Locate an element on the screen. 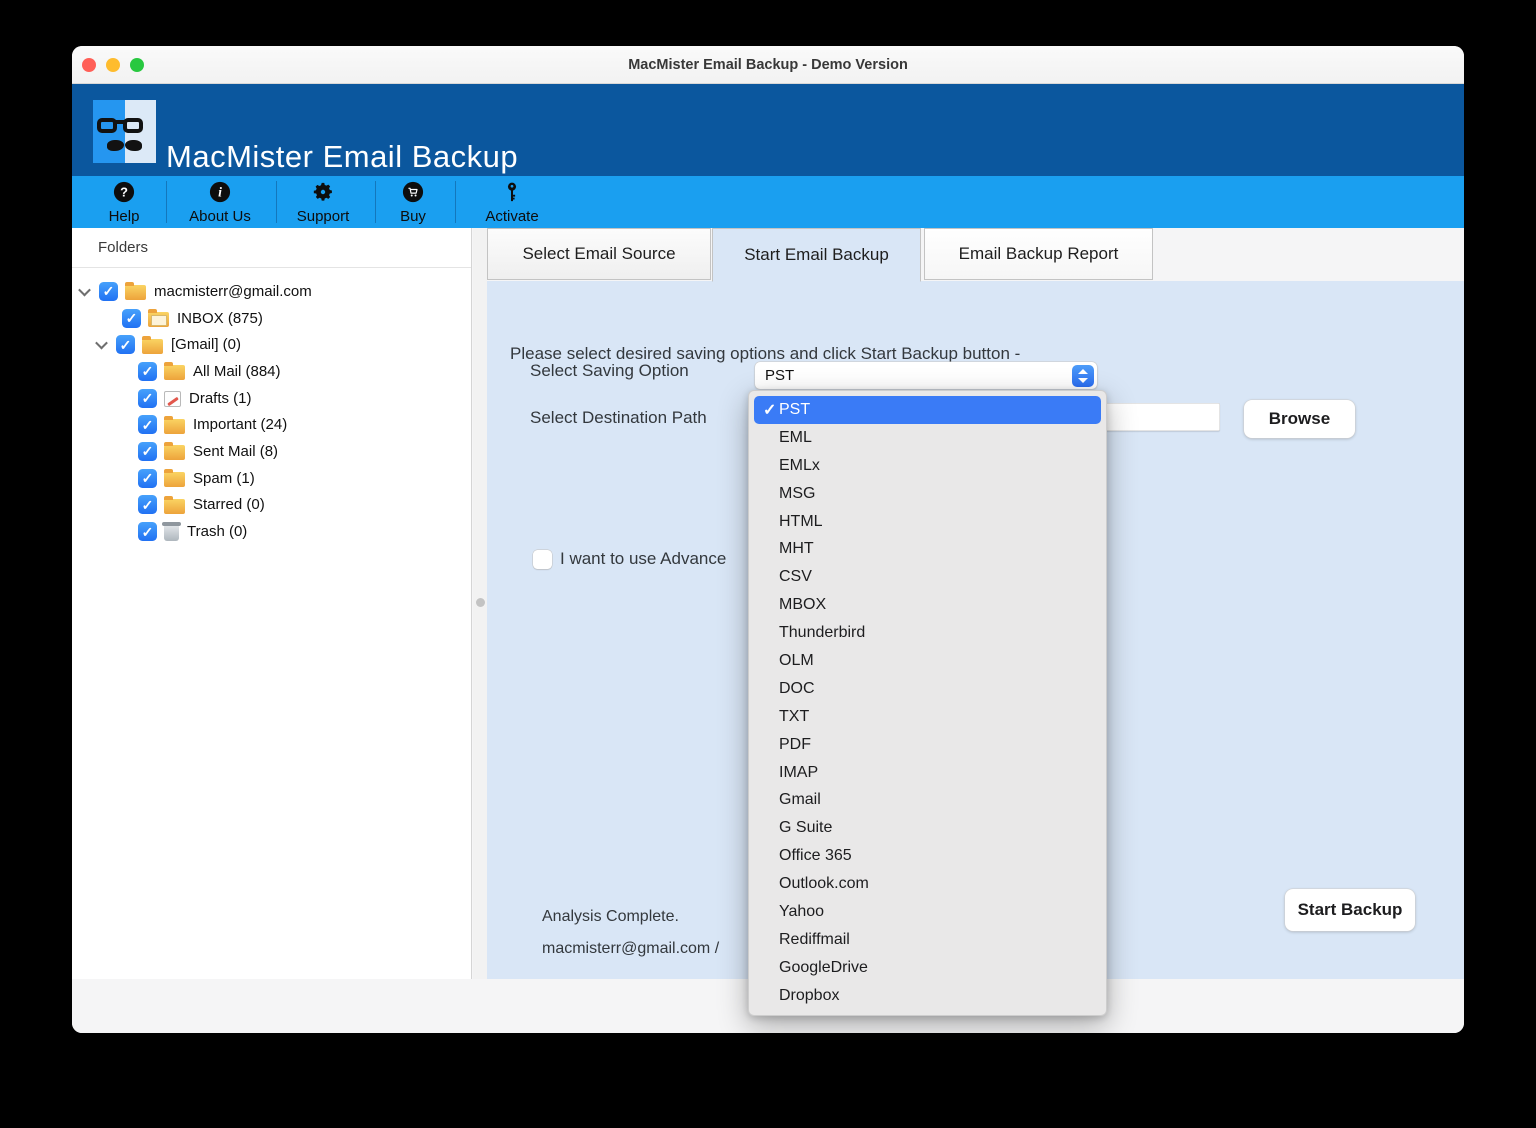 This screenshot has height=1128, width=1536. inbox-icon is located at coordinates (158, 318).